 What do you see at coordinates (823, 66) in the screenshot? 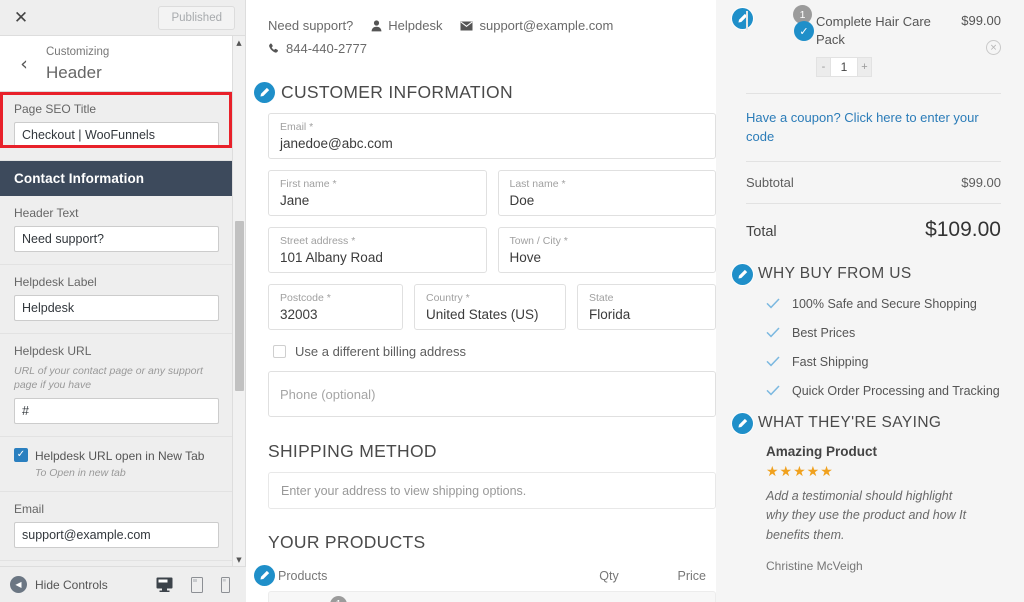
I see `cart-qty-decrease-button: -` at bounding box center [823, 66].